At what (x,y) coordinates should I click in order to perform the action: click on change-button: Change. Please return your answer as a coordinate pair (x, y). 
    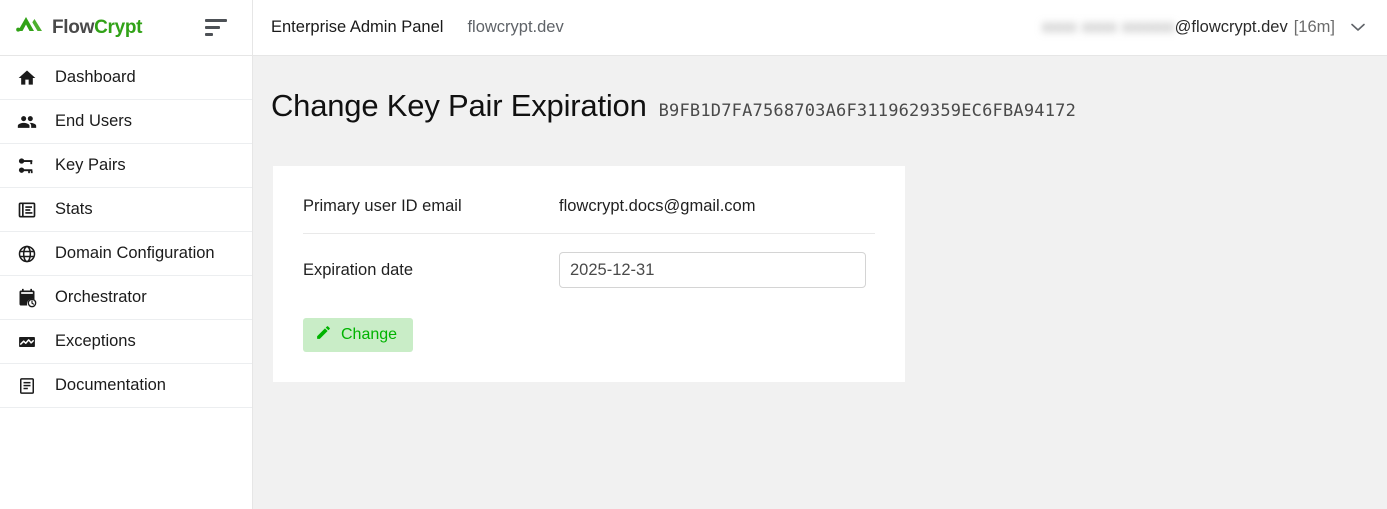
    Looking at the image, I should click on (358, 335).